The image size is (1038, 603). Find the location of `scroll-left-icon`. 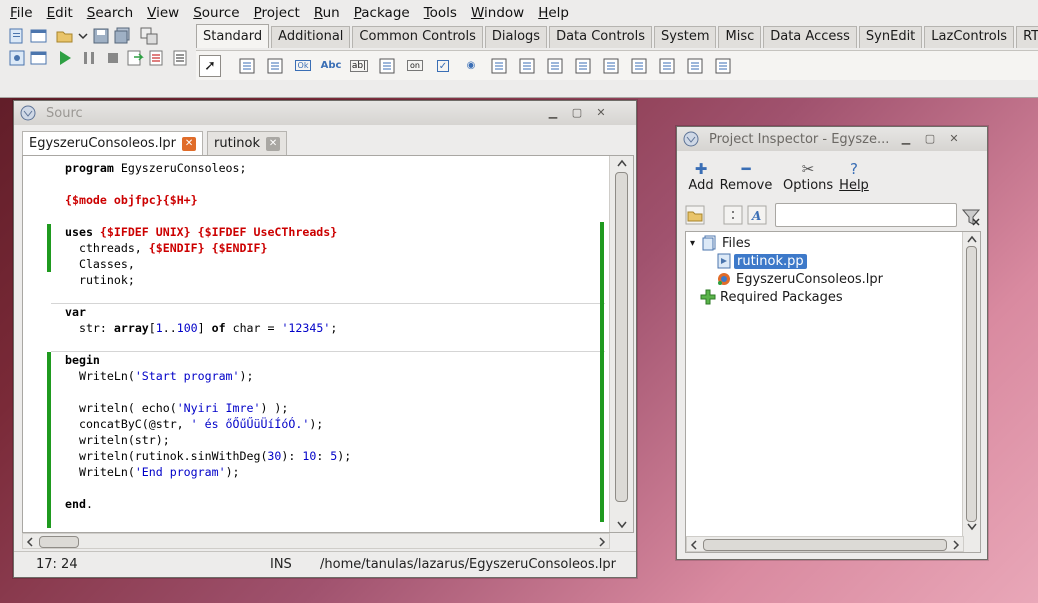

scroll-left-icon is located at coordinates (694, 545).